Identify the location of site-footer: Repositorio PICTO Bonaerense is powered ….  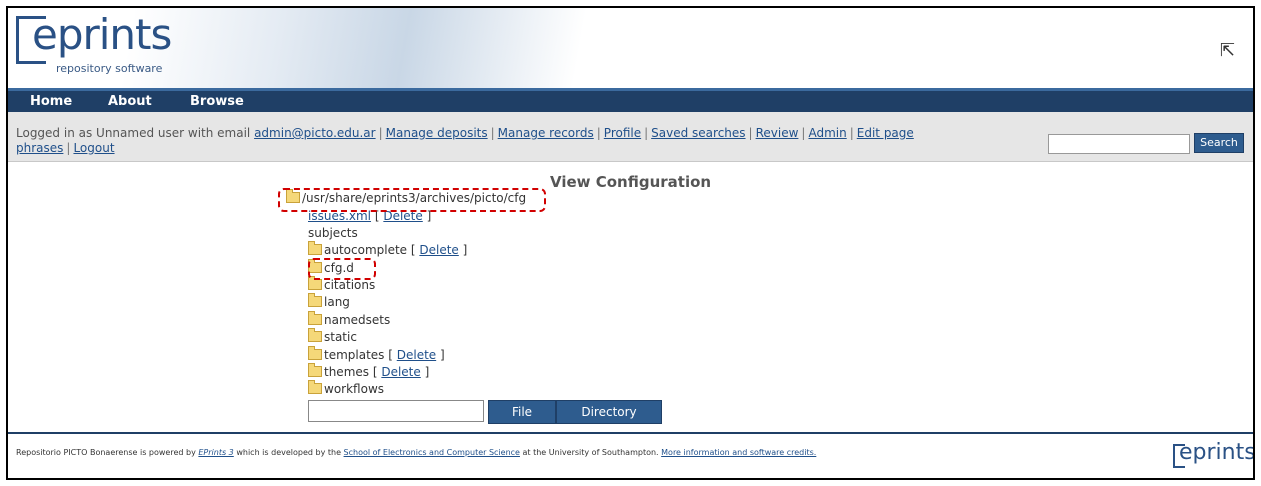
(630, 455).